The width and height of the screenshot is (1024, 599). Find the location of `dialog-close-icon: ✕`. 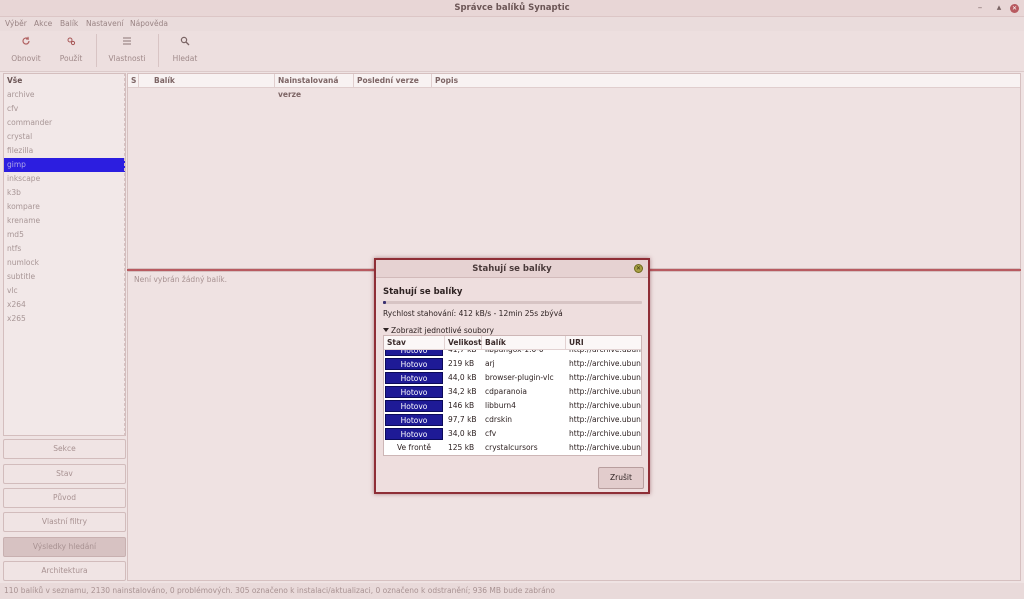

dialog-close-icon: ✕ is located at coordinates (638, 268).